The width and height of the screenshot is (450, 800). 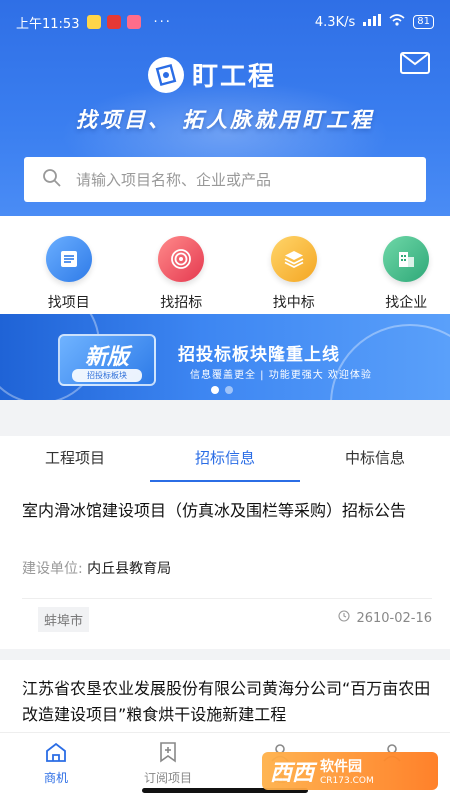 I want to click on banner-new-badge: 新版 招投标板块, so click(x=107, y=360).